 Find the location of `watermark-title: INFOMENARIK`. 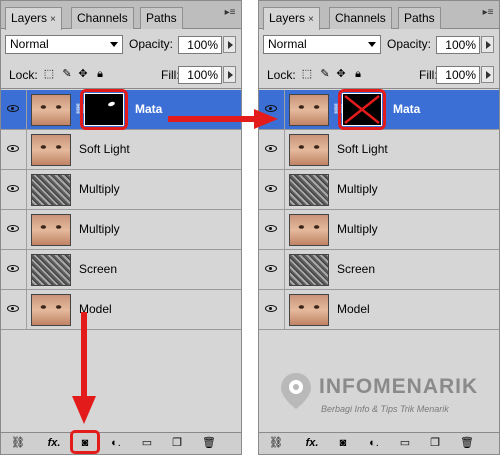

watermark-title: INFOMENARIK is located at coordinates (399, 386).